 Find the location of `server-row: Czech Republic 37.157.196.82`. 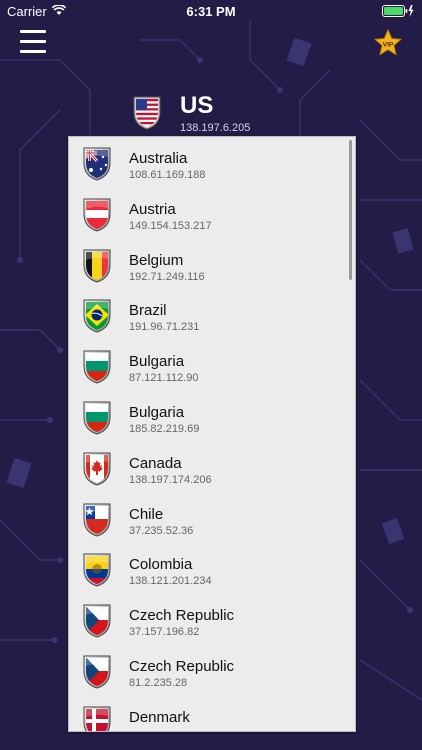

server-row: Czech Republic 37.157.196.82 is located at coordinates (209, 620).